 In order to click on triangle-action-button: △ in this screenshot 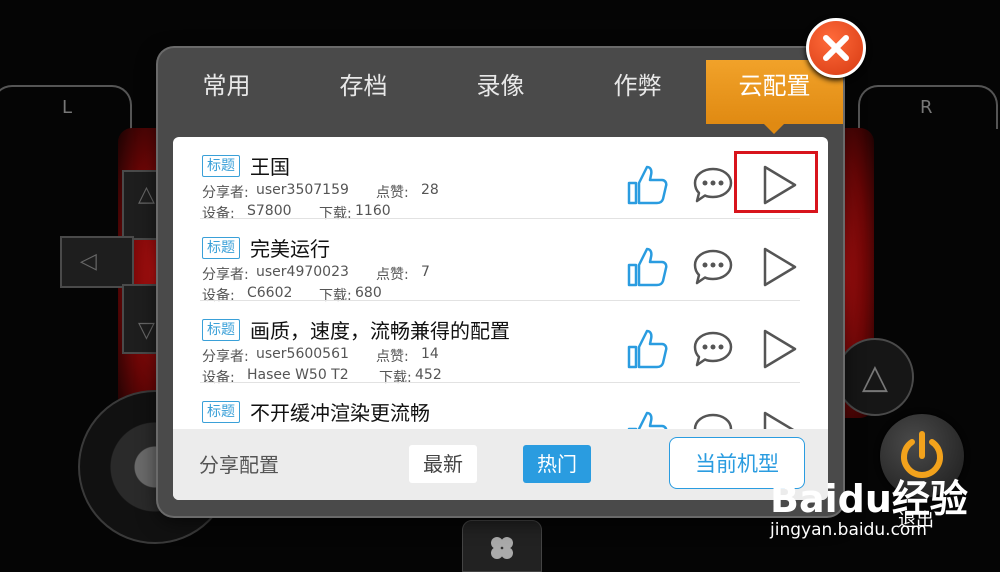, I will do `click(875, 377)`.